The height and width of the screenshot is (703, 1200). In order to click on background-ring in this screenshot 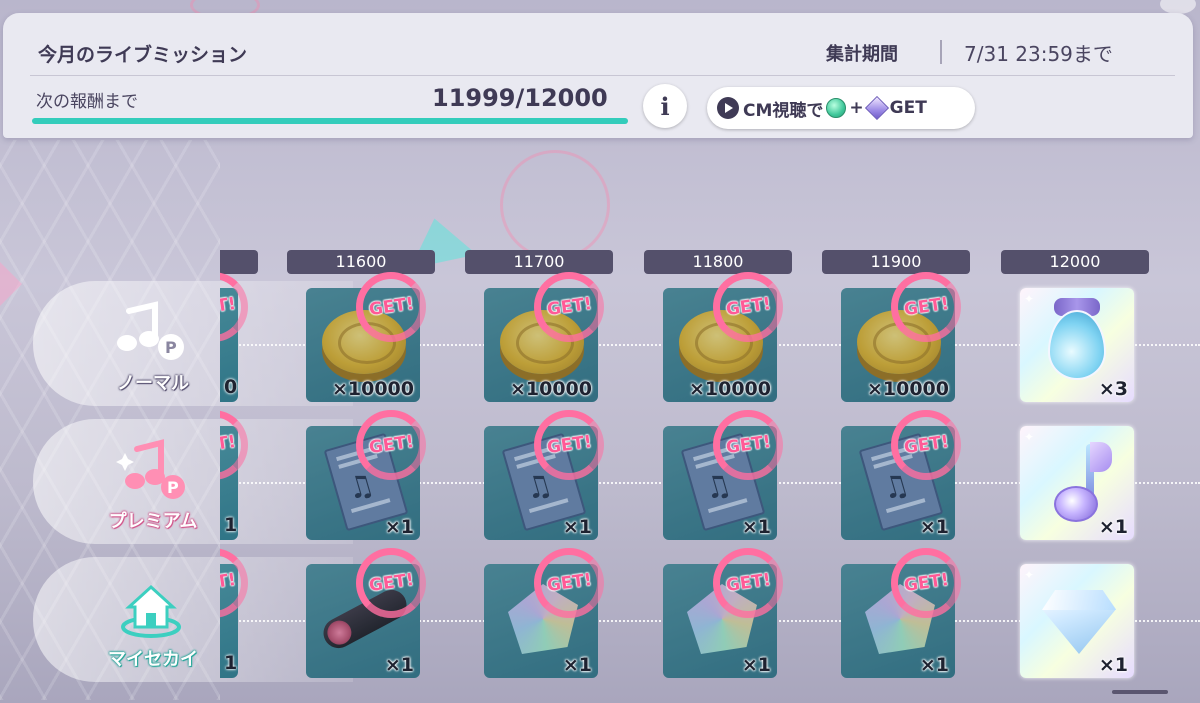, I will do `click(555, 205)`.